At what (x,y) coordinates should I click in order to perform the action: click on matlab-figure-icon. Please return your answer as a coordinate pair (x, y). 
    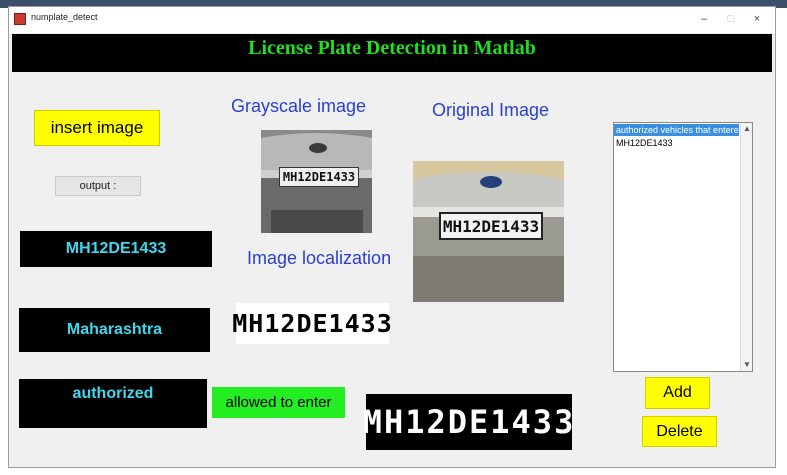
    Looking at the image, I should click on (20, 19).